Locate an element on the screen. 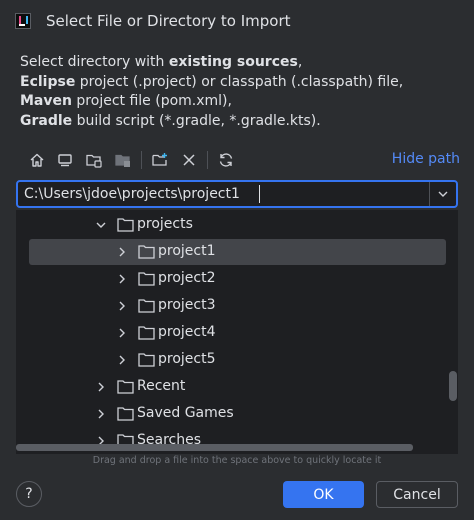 The width and height of the screenshot is (474, 520). description-line-1: Select directory with existing sources, is located at coordinates (161, 62).